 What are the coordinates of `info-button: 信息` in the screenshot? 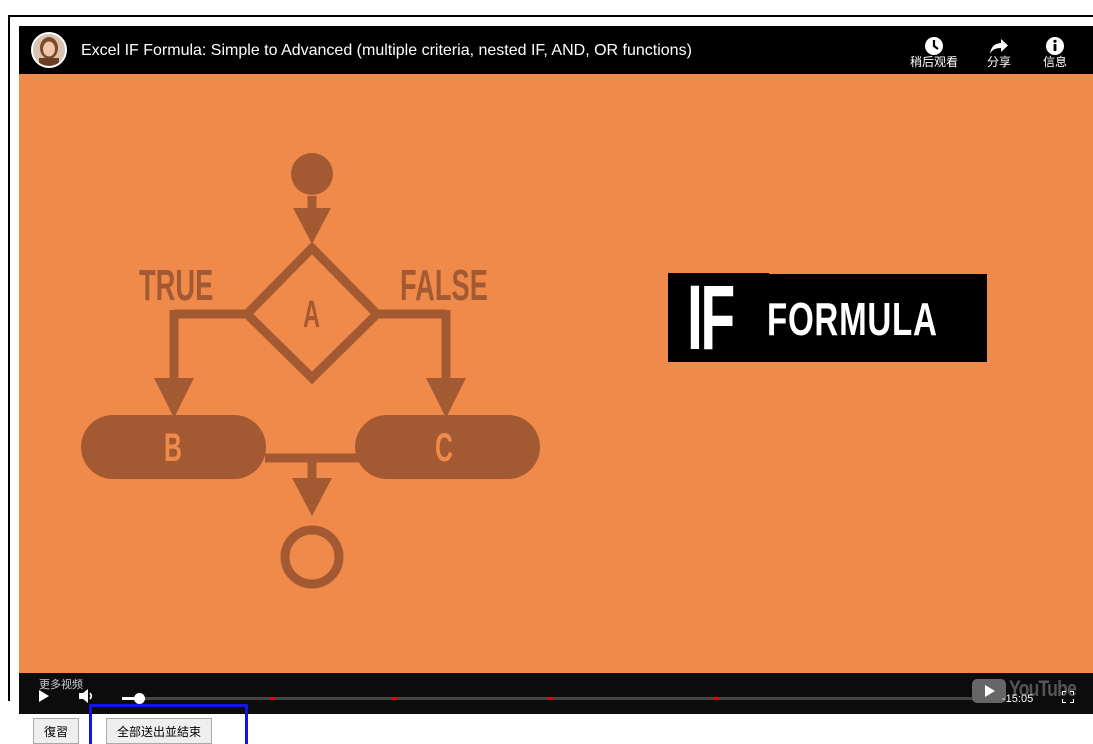 It's located at (1055, 52).